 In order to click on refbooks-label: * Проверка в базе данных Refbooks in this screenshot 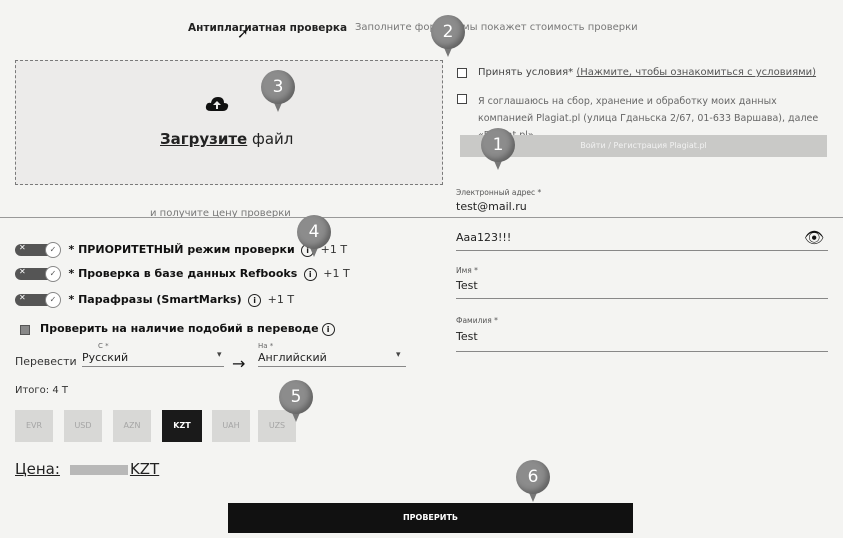, I will do `click(183, 273)`.